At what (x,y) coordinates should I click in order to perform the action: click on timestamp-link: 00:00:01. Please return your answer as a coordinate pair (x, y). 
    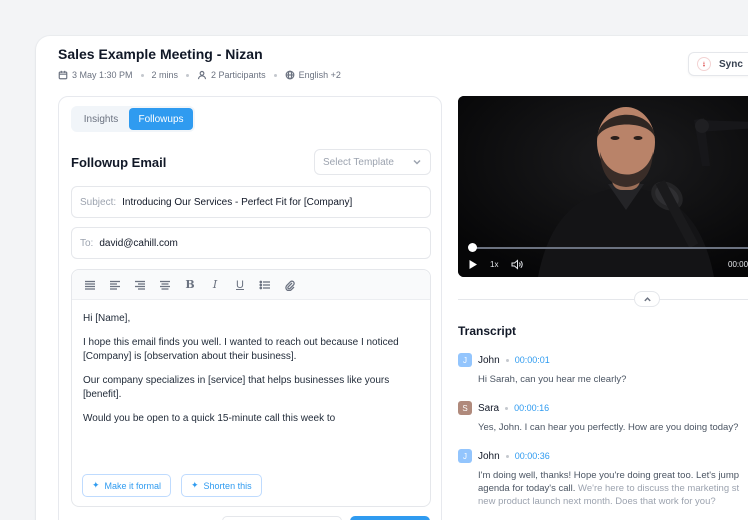
    Looking at the image, I should click on (532, 360).